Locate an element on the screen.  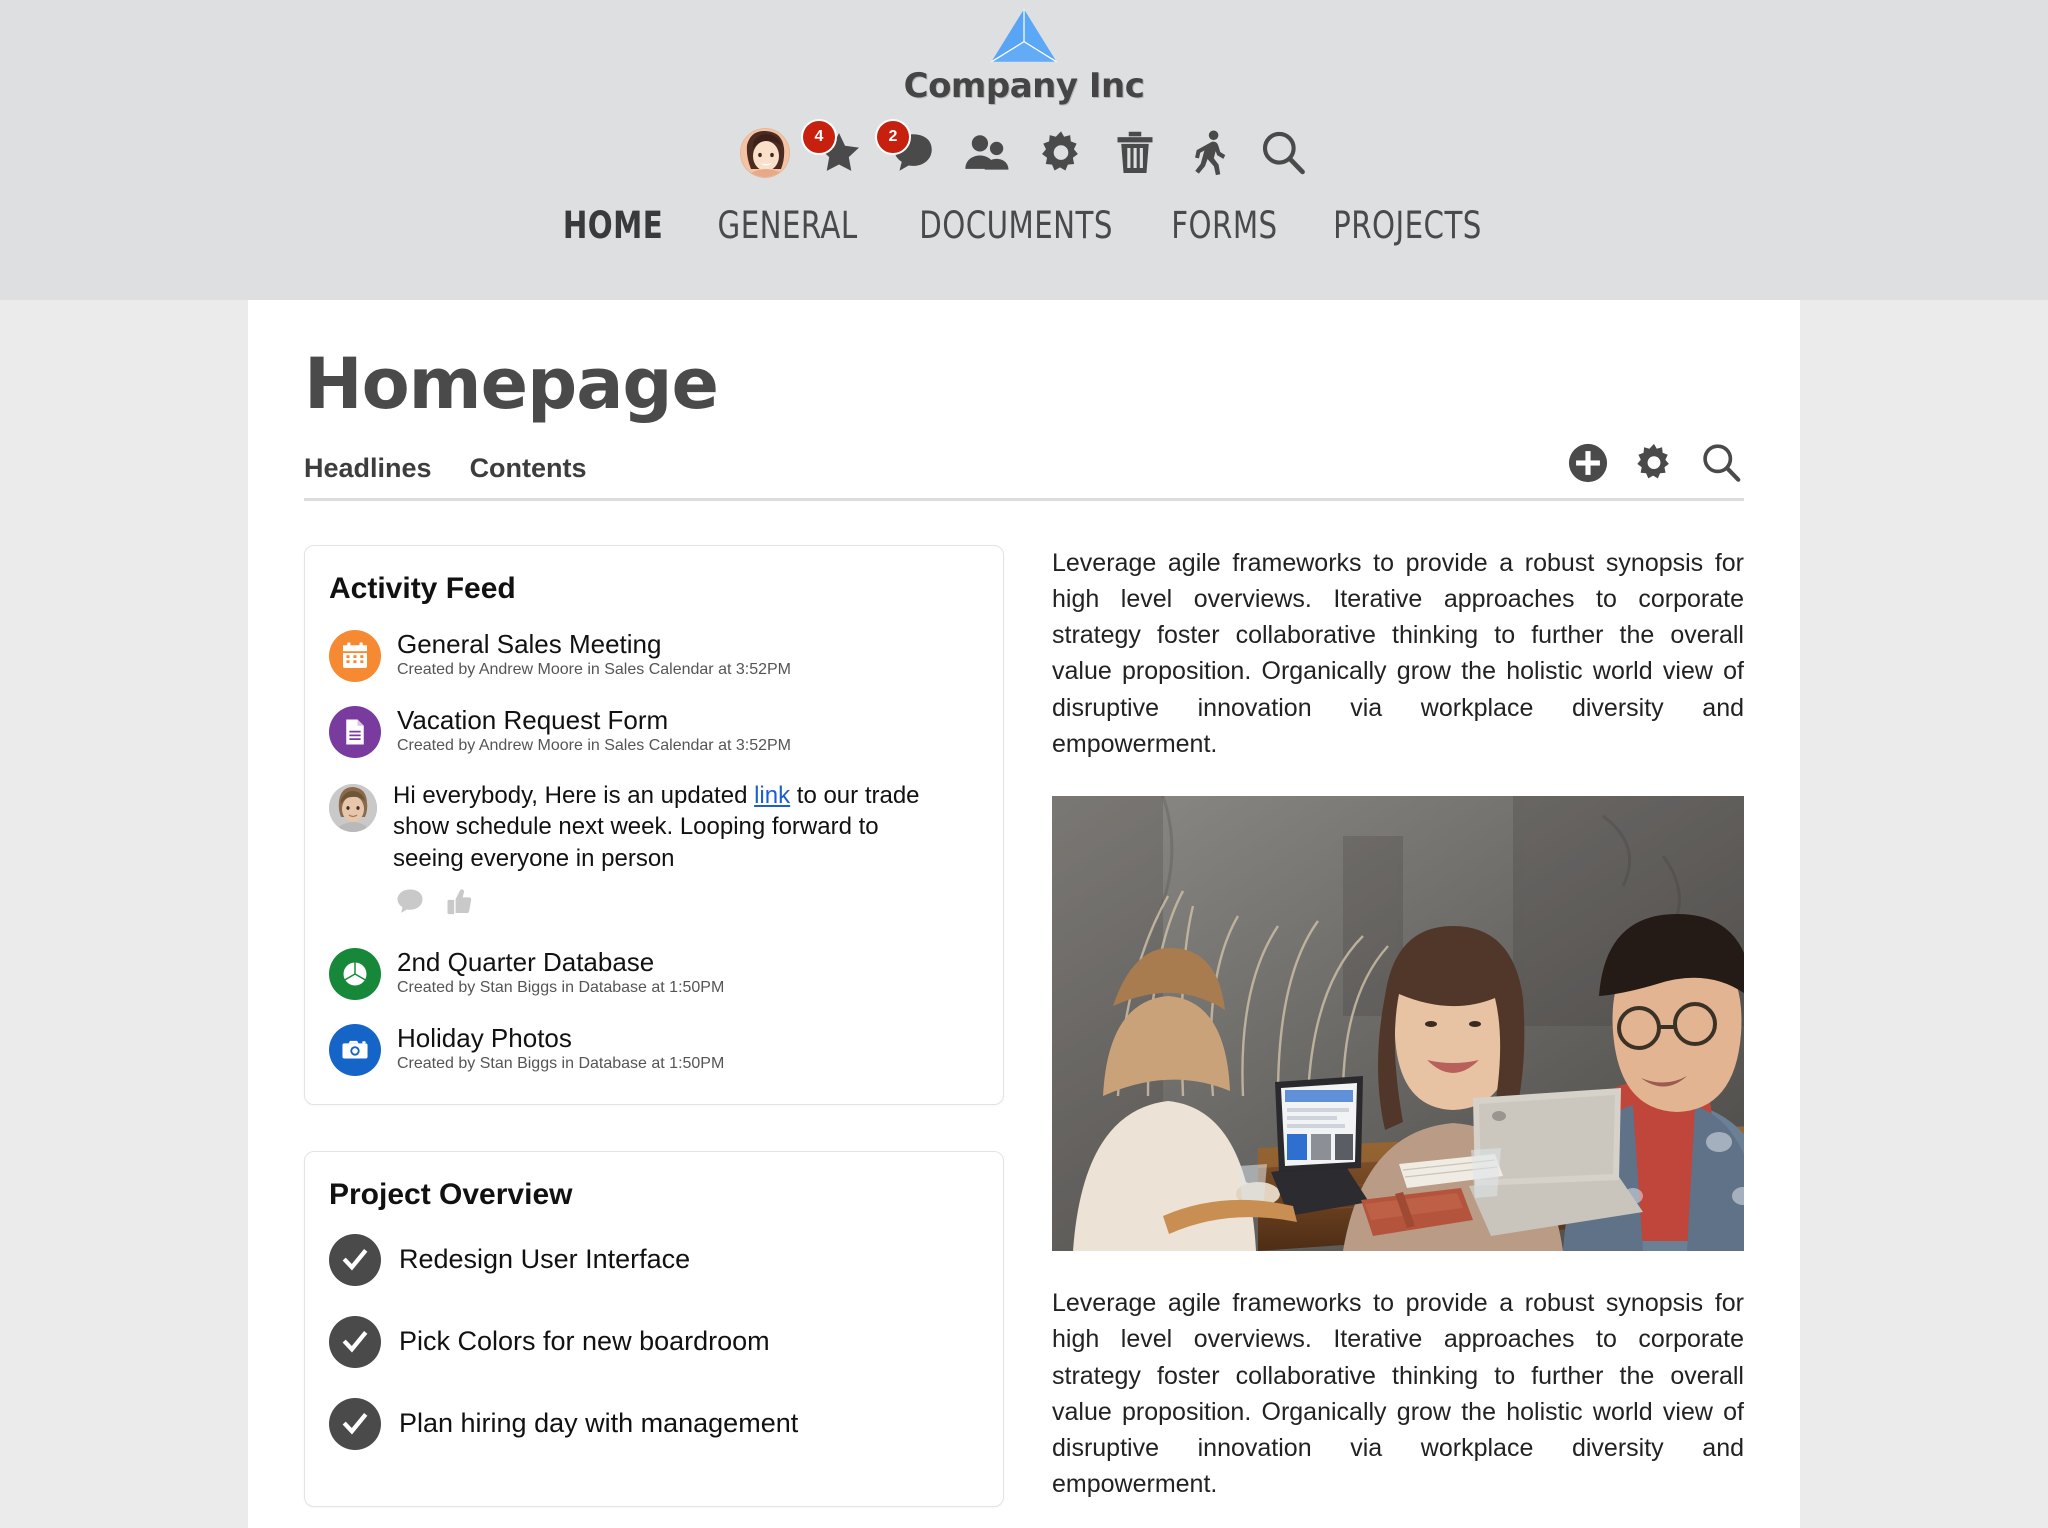
people-button is located at coordinates (987, 153).